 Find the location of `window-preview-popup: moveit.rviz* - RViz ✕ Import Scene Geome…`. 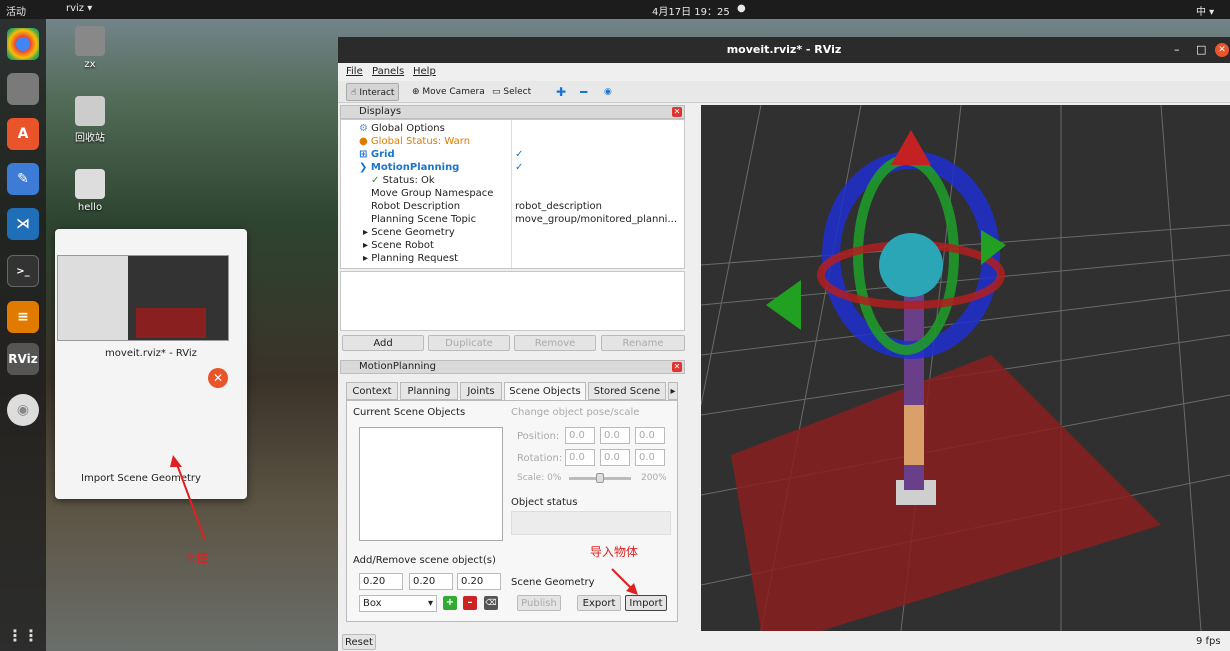

window-preview-popup: moveit.rviz* - RViz ✕ Import Scene Geome… is located at coordinates (151, 364).